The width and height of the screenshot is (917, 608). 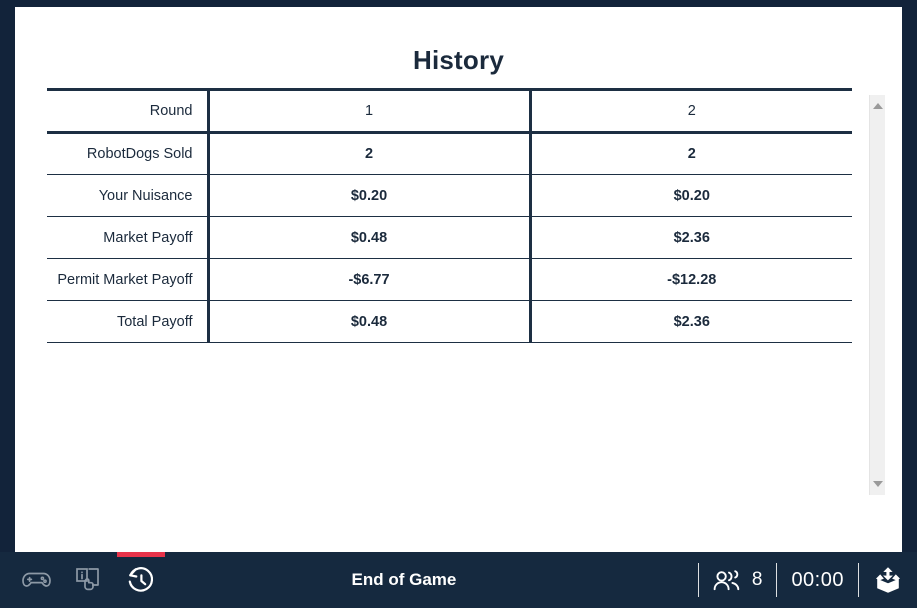 What do you see at coordinates (877, 295) in the screenshot?
I see `vertical-scrollbar` at bounding box center [877, 295].